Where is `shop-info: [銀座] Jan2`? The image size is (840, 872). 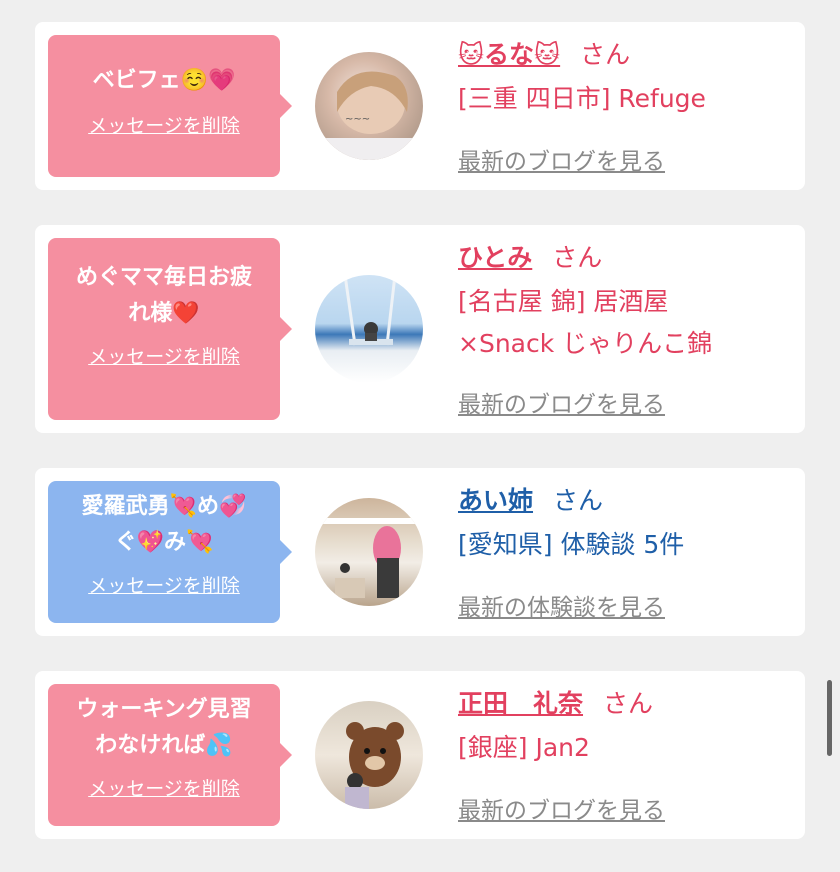 shop-info: [銀座] Jan2 is located at coordinates (524, 747).